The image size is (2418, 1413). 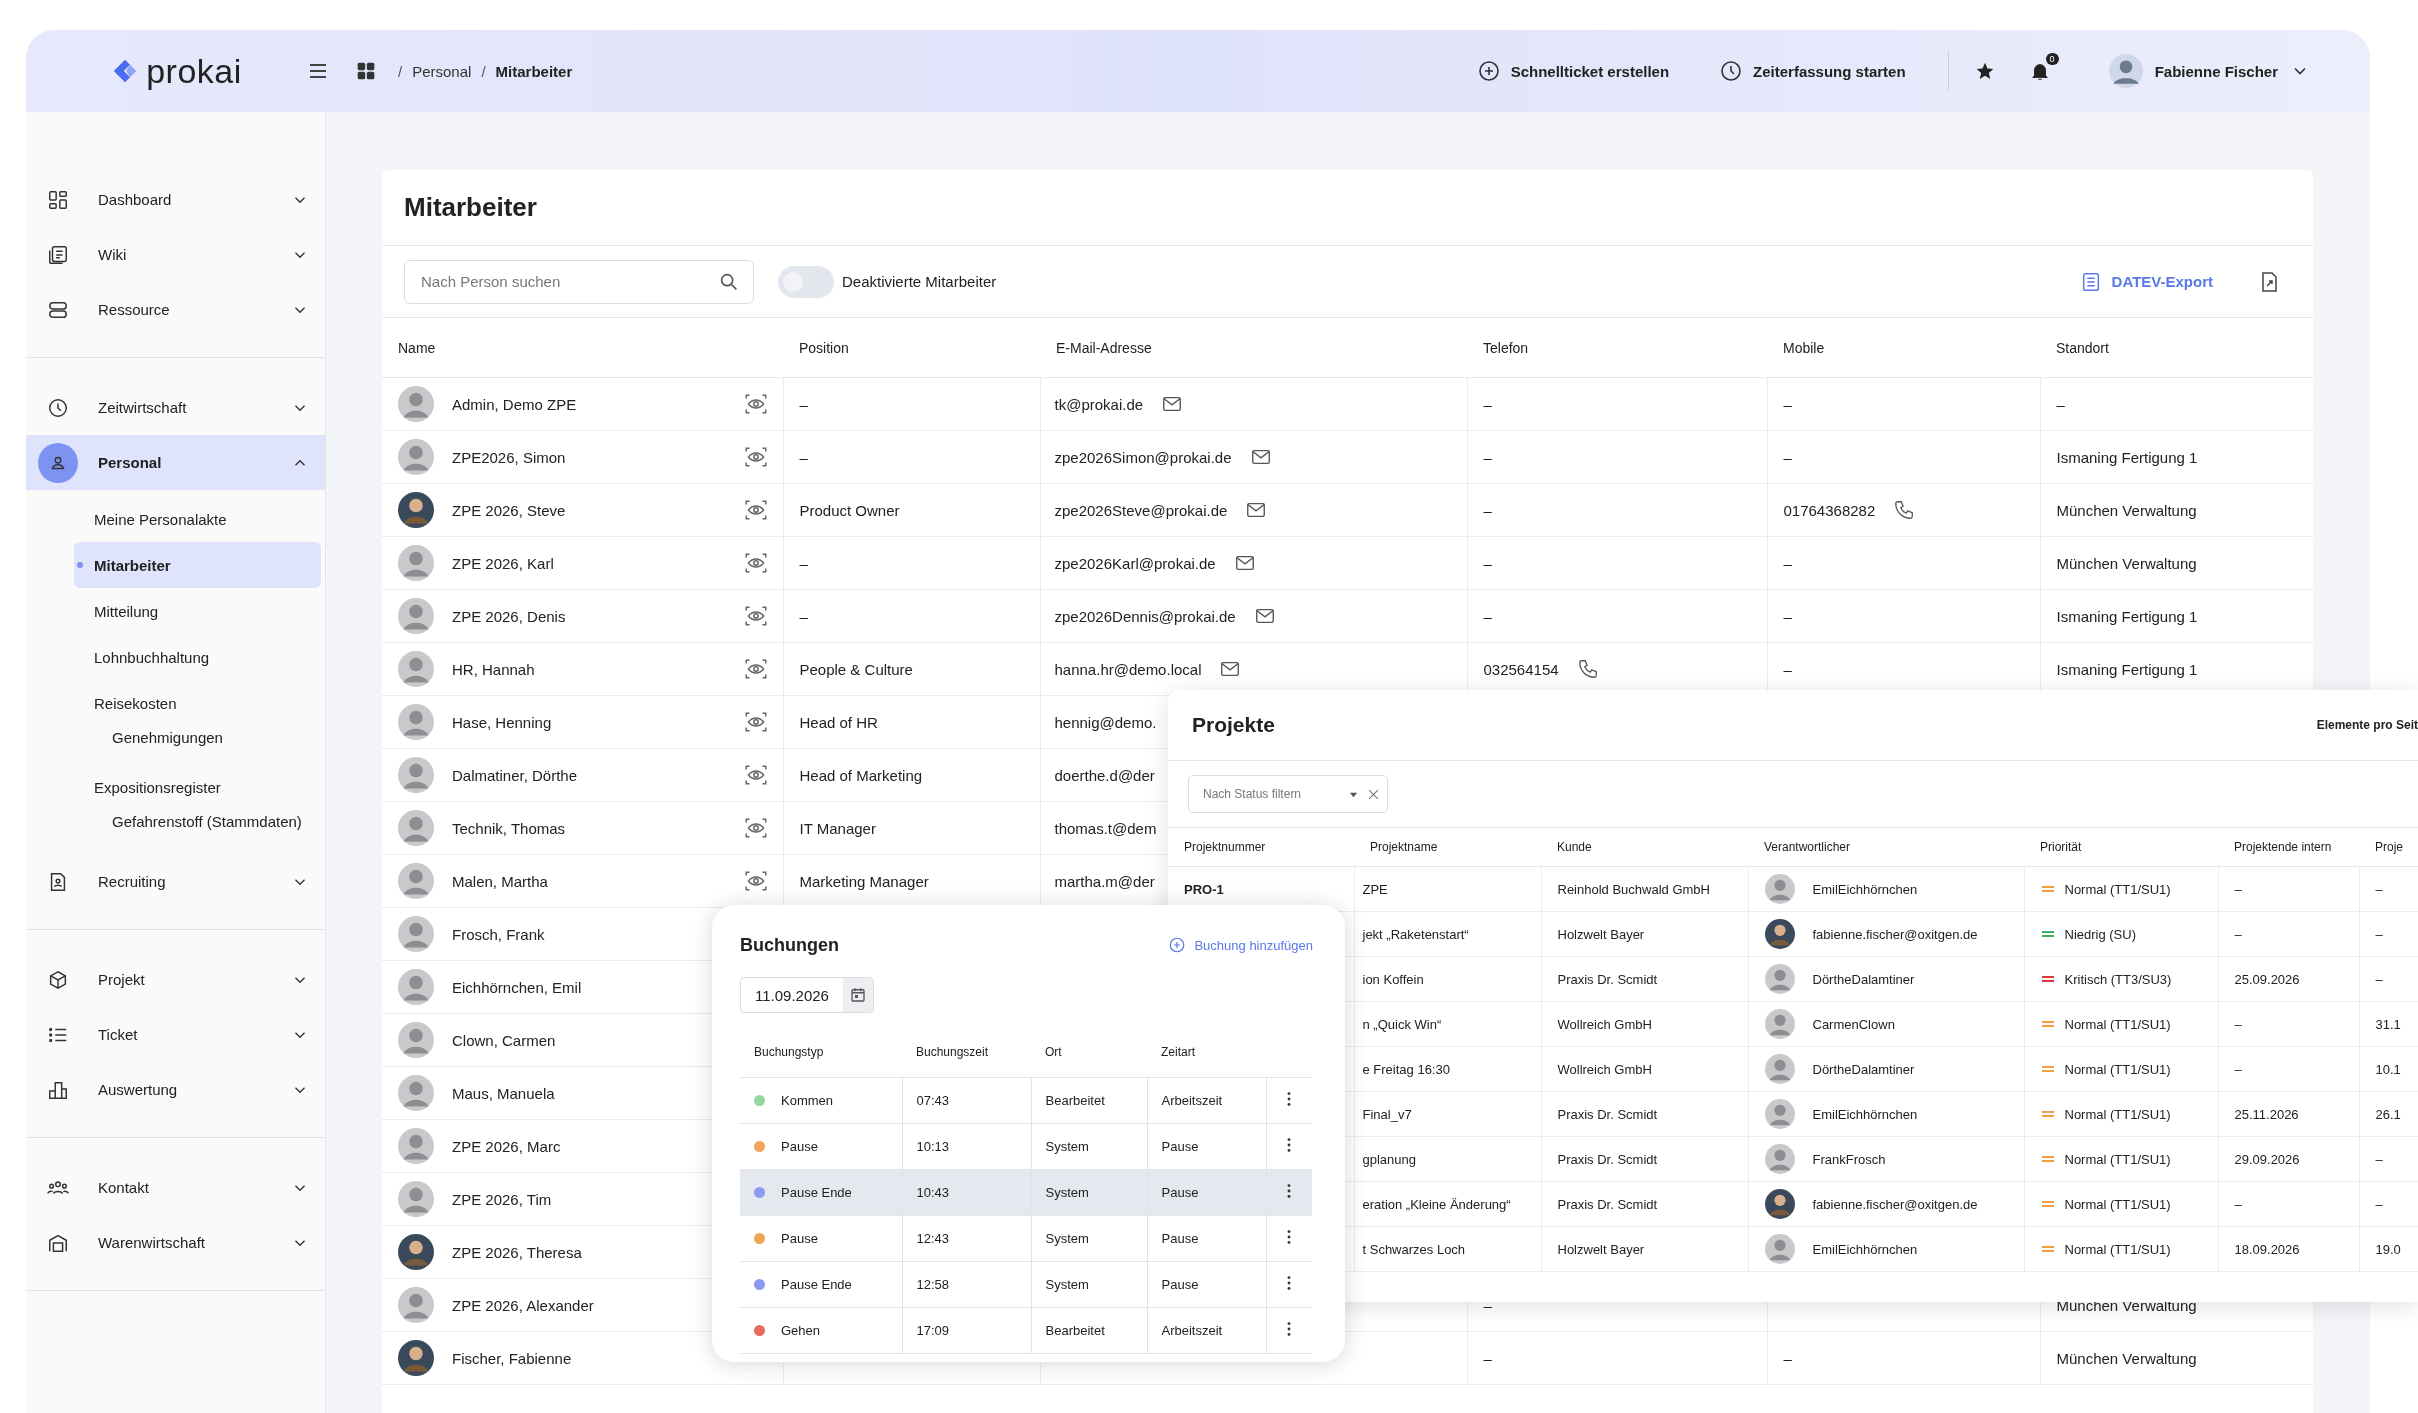 What do you see at coordinates (806, 281) in the screenshot?
I see `toggle-switch` at bounding box center [806, 281].